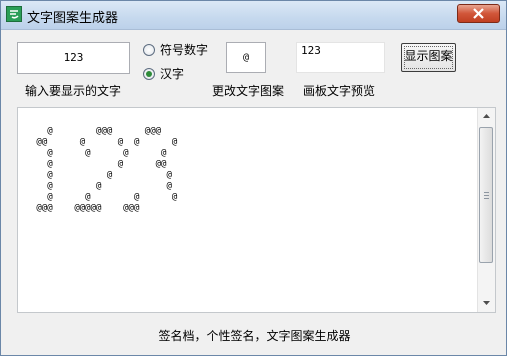 This screenshot has height=356, width=507. I want to click on scroll-thumb, so click(486, 195).